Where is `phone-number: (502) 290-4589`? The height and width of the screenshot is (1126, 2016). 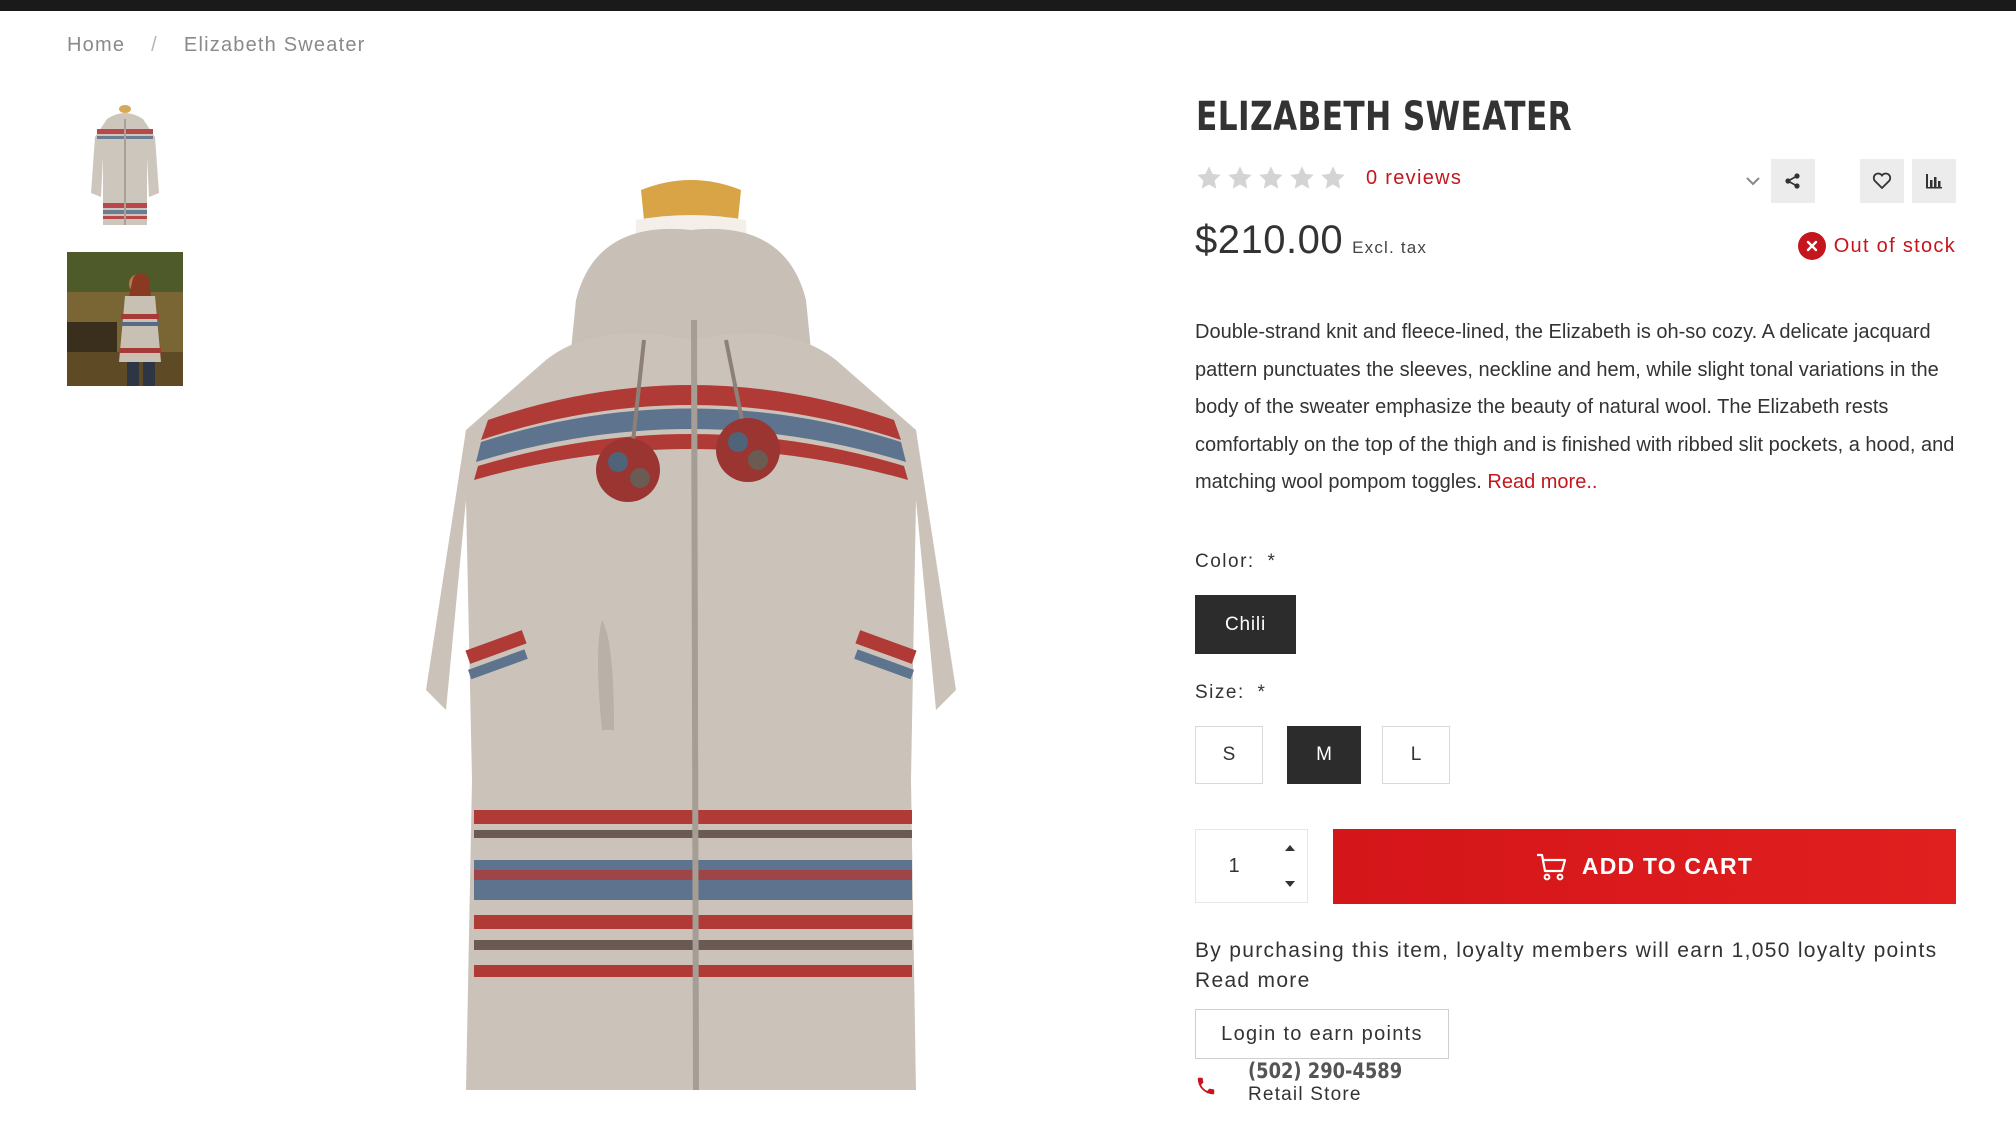 phone-number: (502) 290-4589 is located at coordinates (1325, 1071).